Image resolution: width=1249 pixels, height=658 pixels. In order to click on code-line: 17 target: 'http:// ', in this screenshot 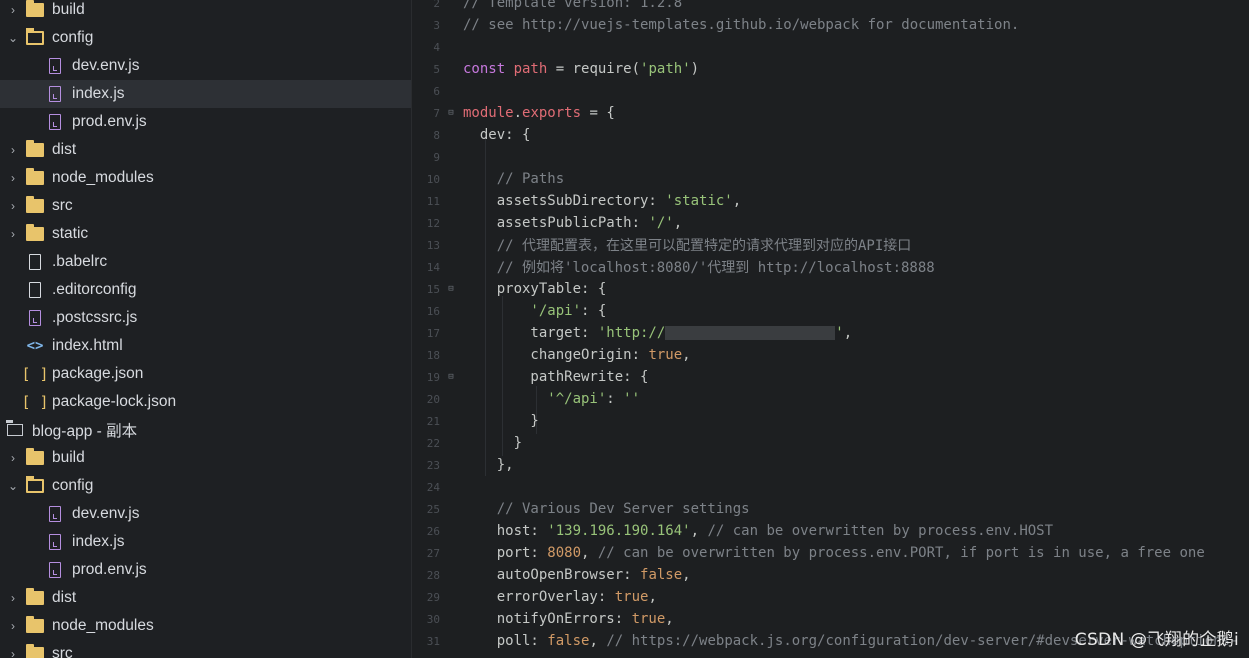, I will do `click(830, 333)`.